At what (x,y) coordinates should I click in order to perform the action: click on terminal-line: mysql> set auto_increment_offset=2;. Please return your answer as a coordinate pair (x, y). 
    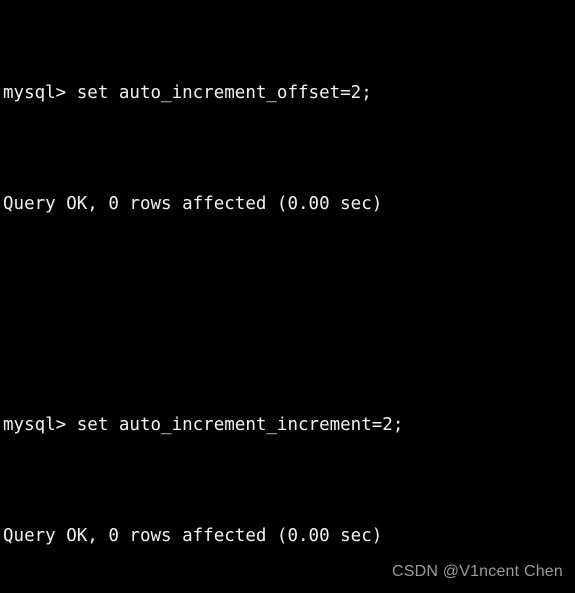
    Looking at the image, I should click on (187, 92).